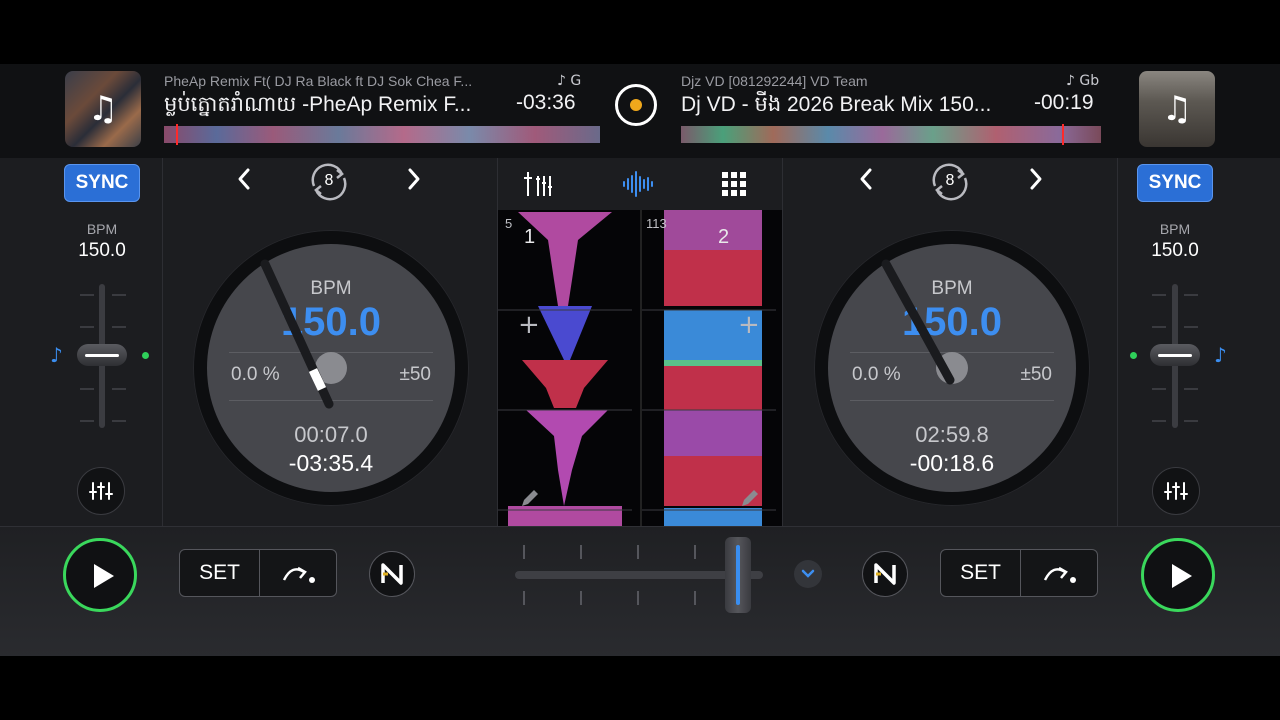  I want to click on deck-a-platter: BPM 150.0 0.0 % ±50 00:07.0 -03:35.4, so click(331, 368).